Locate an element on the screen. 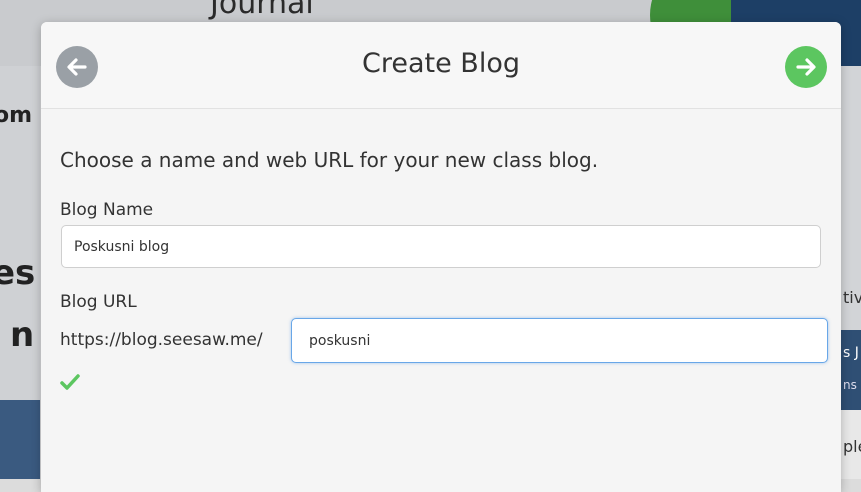 Image resolution: width=861 pixels, height=492 pixels. background-text: s J is located at coordinates (851, 353).